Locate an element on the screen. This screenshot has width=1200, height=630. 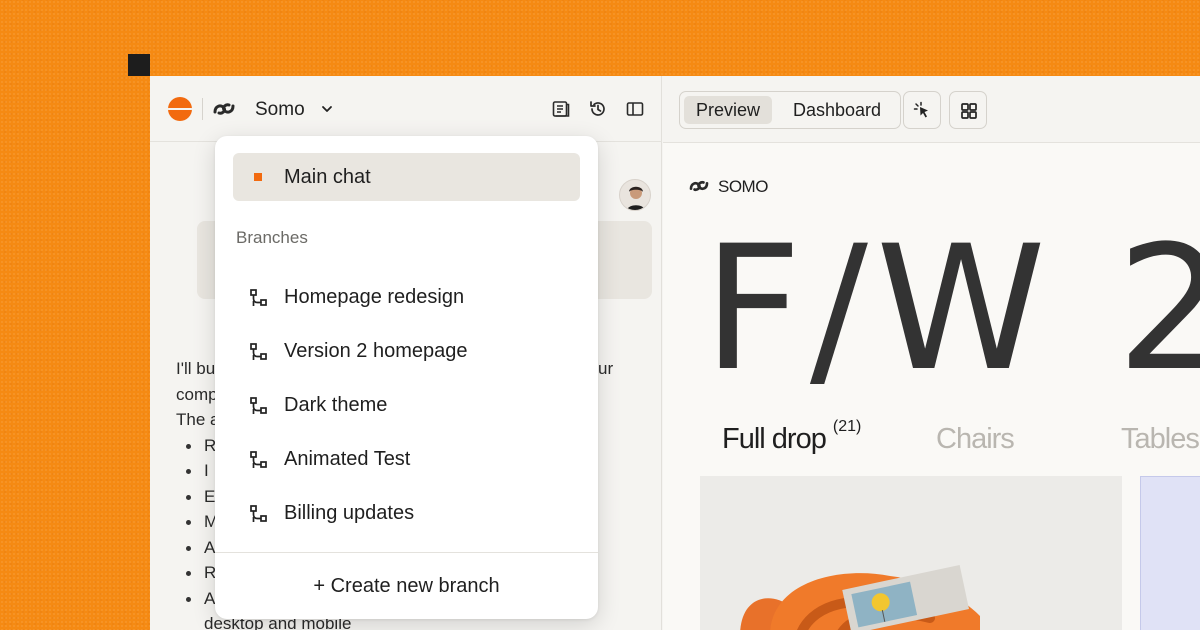
branch-label: Homepage redesign is located at coordinates (374, 297).